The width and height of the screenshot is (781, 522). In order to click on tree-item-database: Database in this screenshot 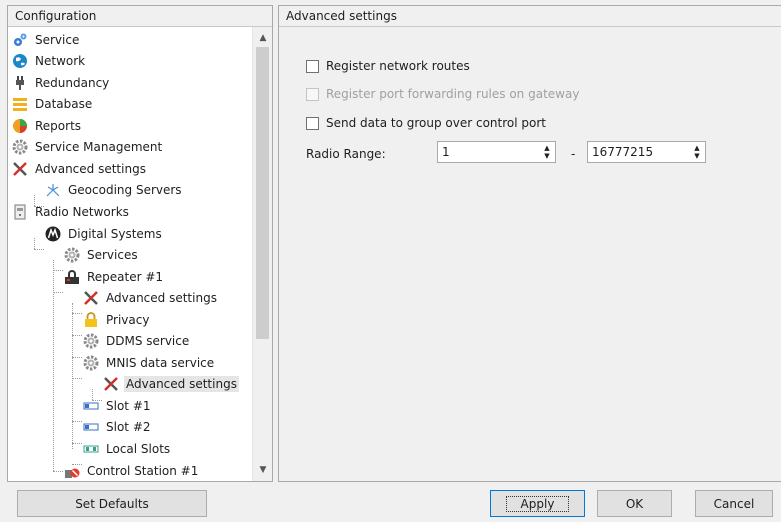, I will do `click(53, 103)`.